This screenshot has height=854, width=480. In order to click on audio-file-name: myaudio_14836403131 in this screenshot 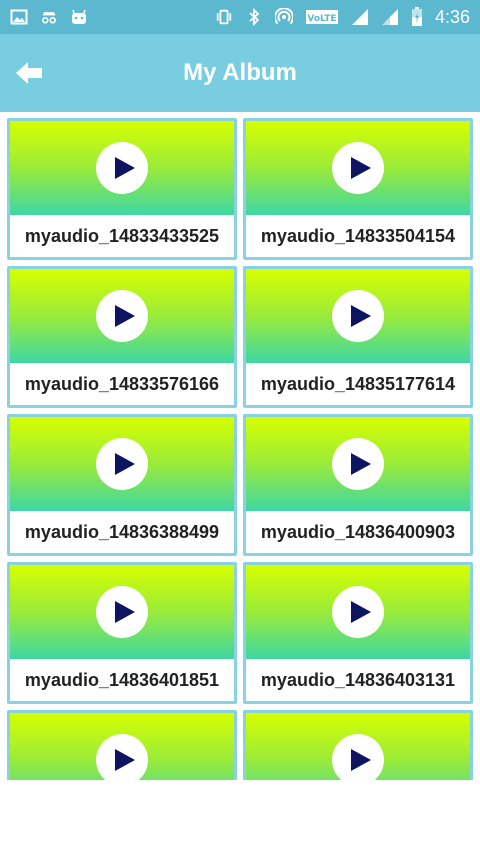, I will do `click(358, 679)`.